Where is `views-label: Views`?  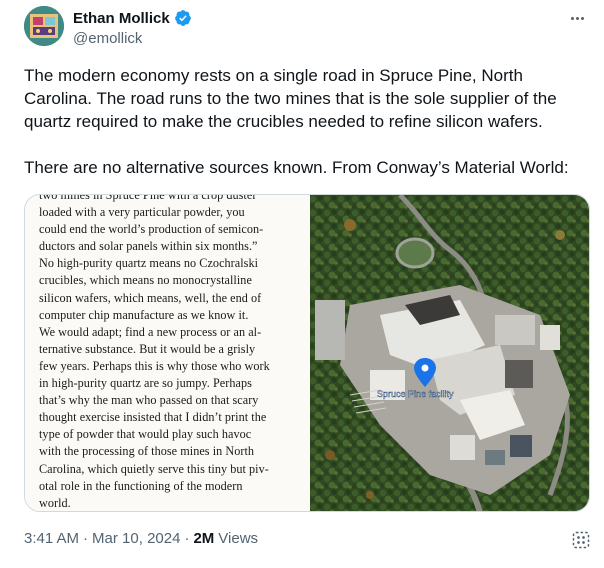 views-label: Views is located at coordinates (238, 538).